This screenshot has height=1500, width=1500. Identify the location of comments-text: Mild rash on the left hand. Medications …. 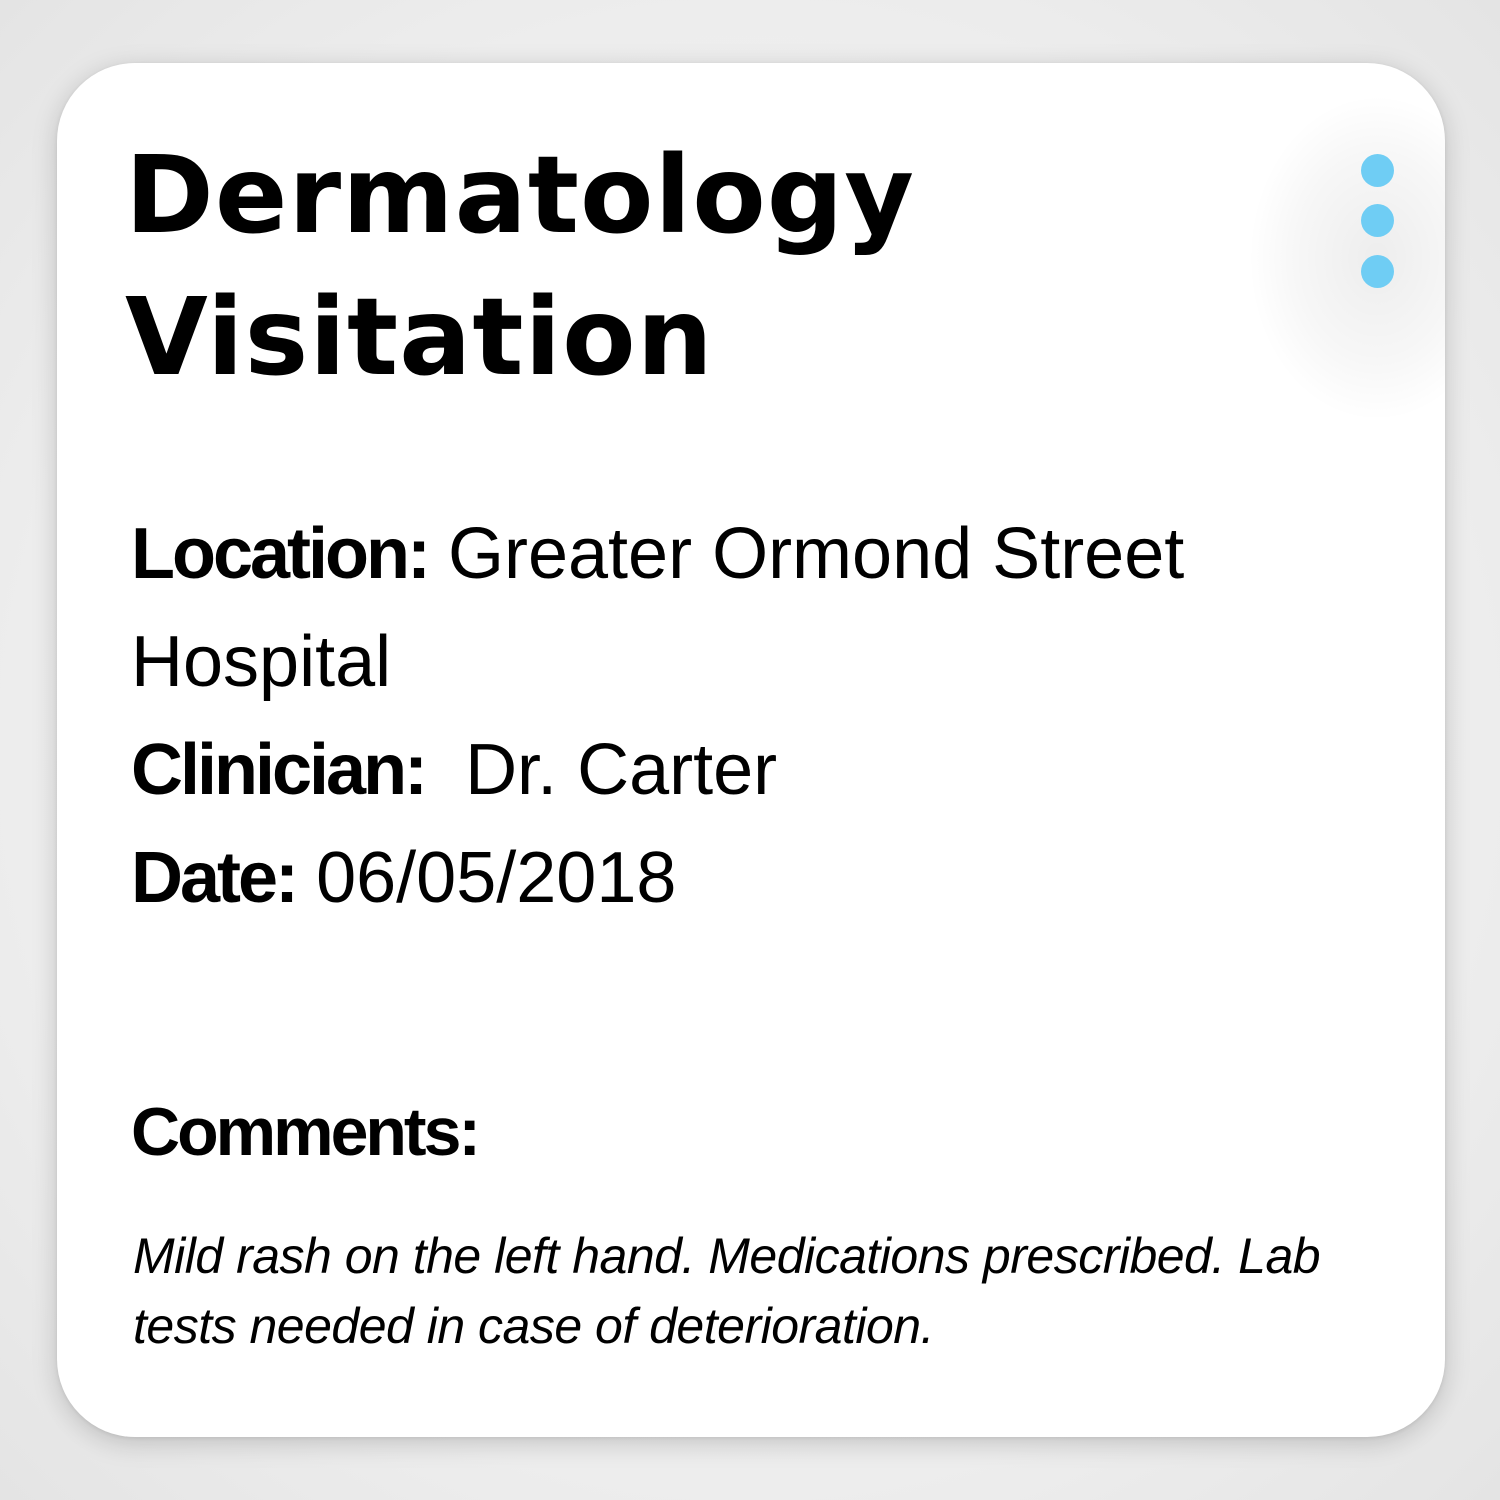
(727, 1291).